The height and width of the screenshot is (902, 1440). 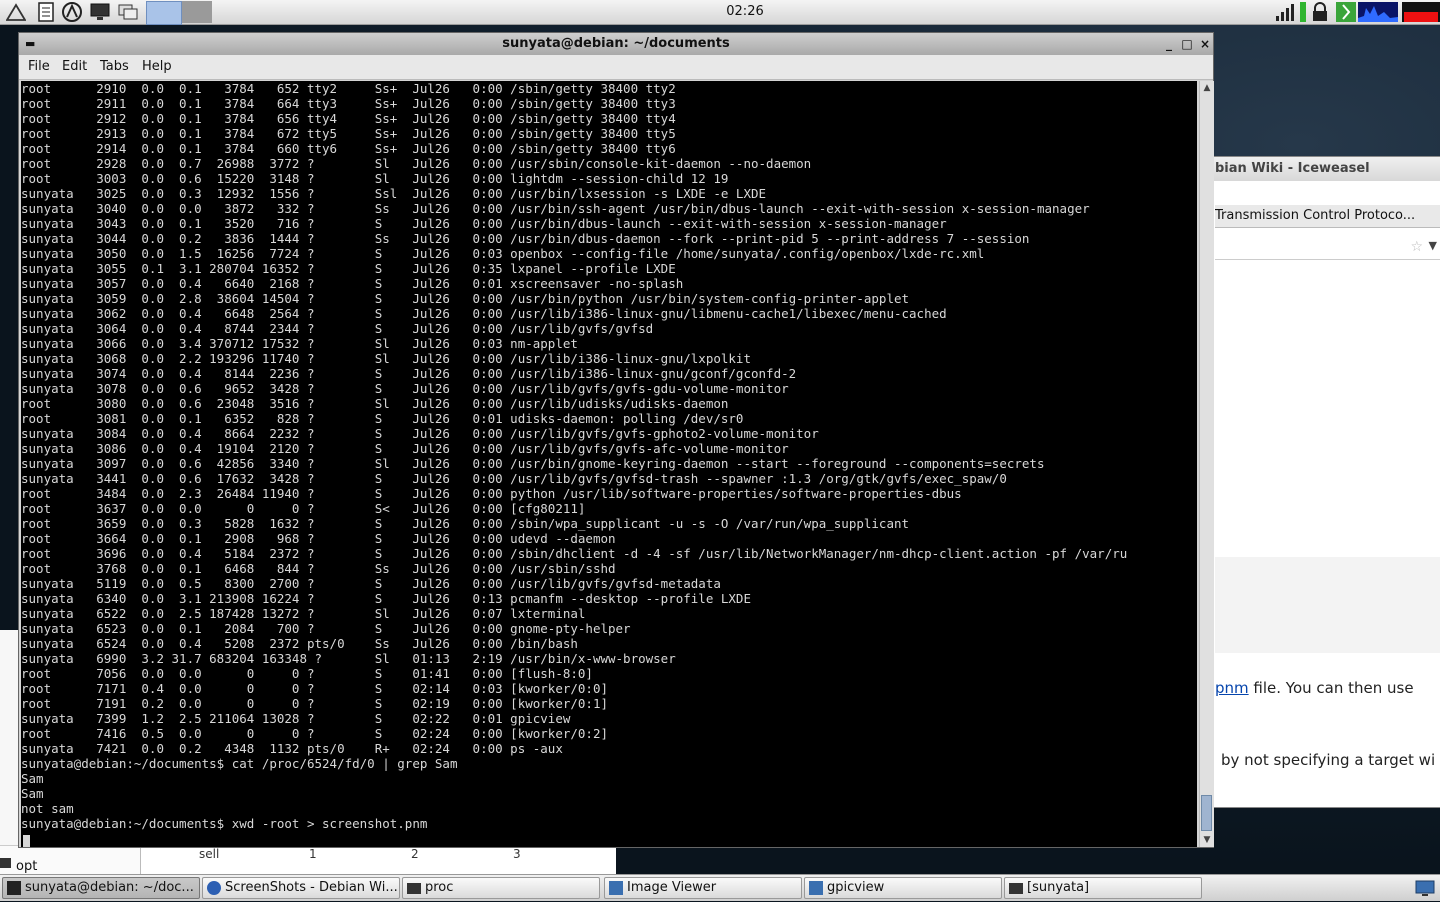 I want to click on clock: 02:26, so click(x=745, y=11).